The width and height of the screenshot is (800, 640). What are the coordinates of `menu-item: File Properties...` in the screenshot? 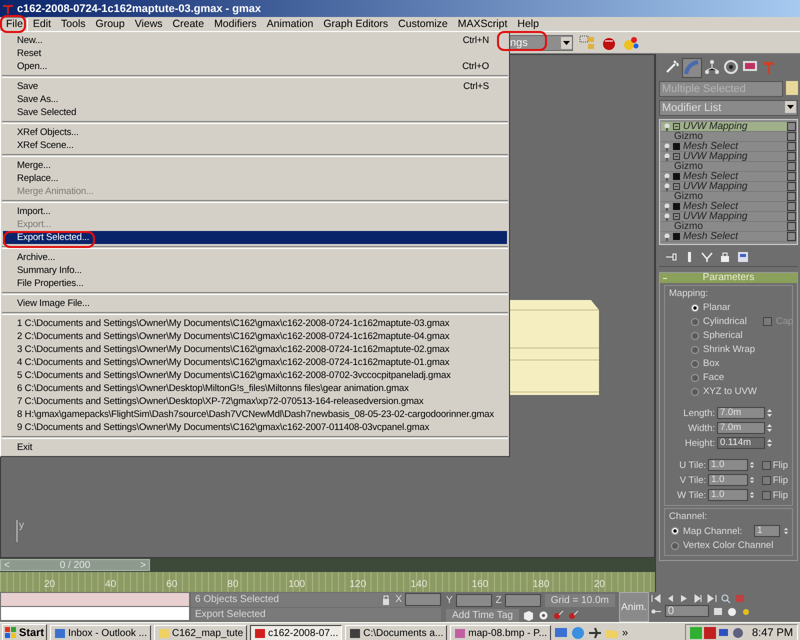 It's located at (255, 283).